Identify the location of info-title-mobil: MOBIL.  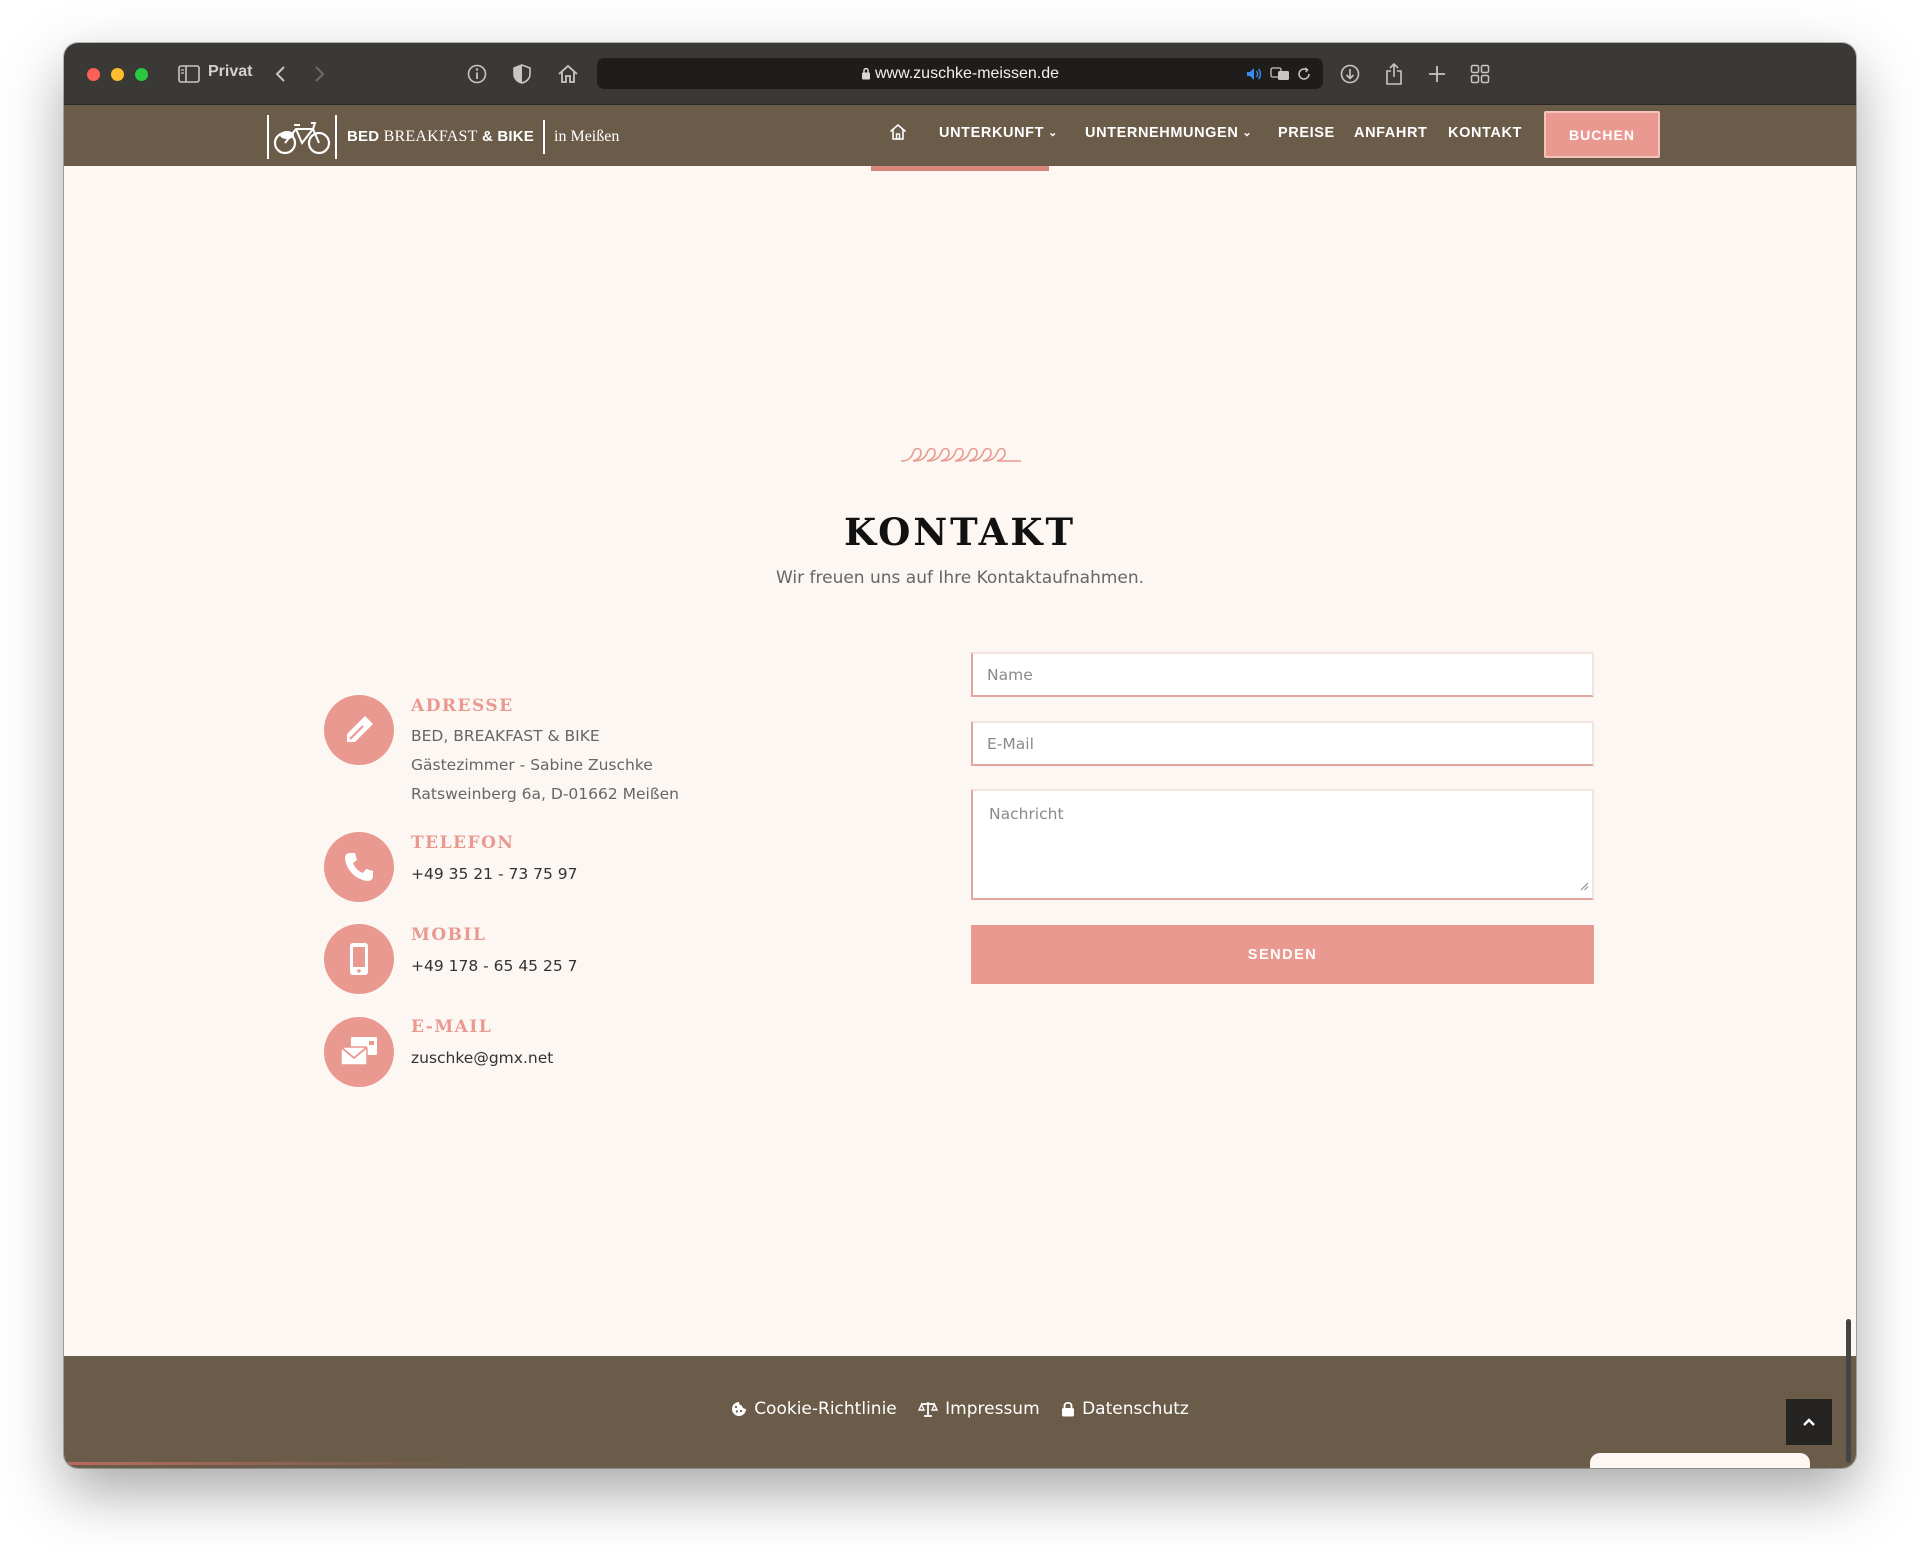
(449, 935).